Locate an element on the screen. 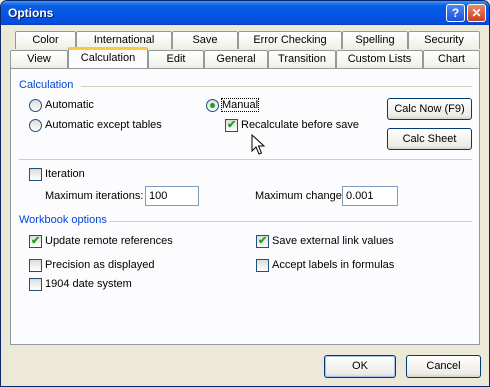 This screenshot has height=387, width=490. tab-spelling: Spelling is located at coordinates (375, 40).